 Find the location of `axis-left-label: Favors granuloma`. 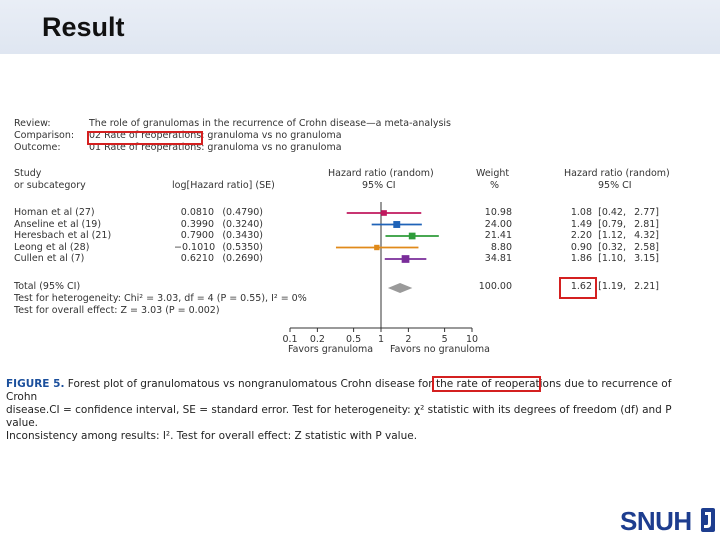

axis-left-label: Favors granuloma is located at coordinates (331, 349).